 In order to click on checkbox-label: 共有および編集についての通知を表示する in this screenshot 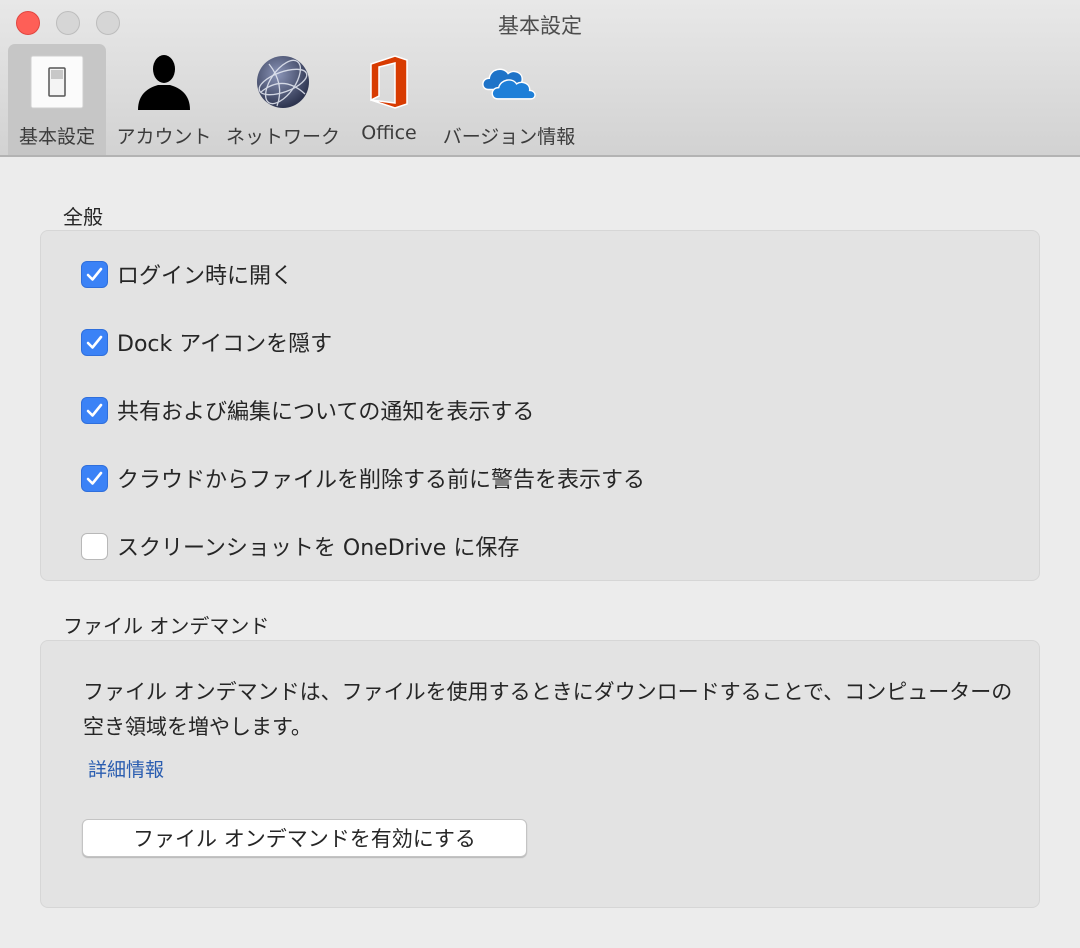, I will do `click(326, 412)`.